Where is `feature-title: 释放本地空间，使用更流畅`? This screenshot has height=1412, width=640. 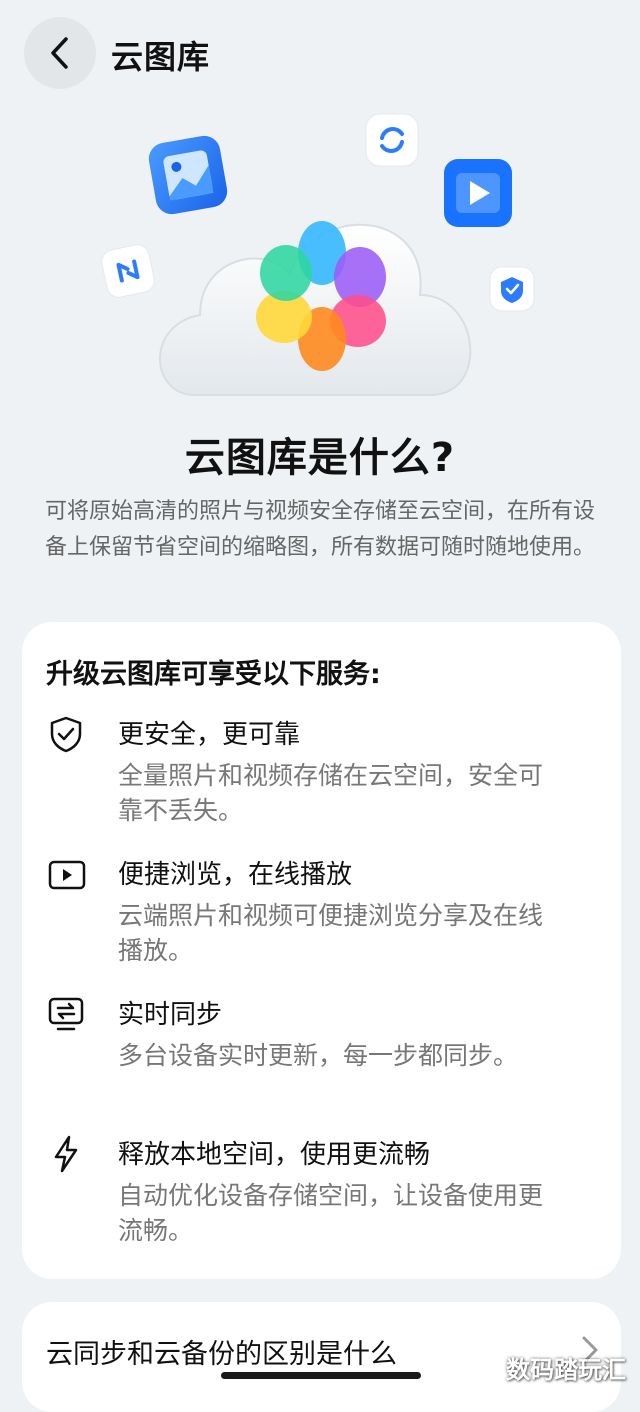
feature-title: 释放本地空间，使用更流畅 is located at coordinates (274, 1155).